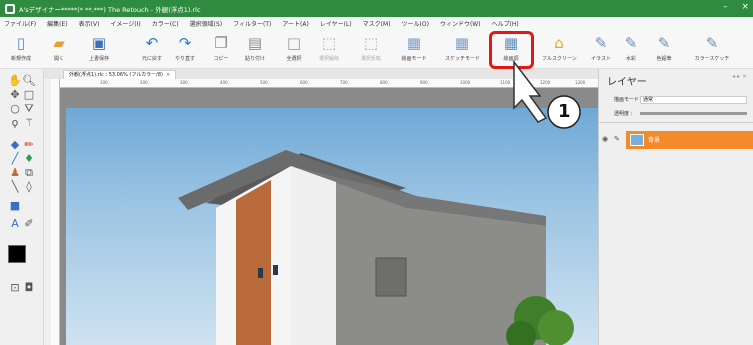 This screenshot has height=345, width=753. What do you see at coordinates (15, 145) in the screenshot?
I see `eraser-icon: ◆` at bounding box center [15, 145].